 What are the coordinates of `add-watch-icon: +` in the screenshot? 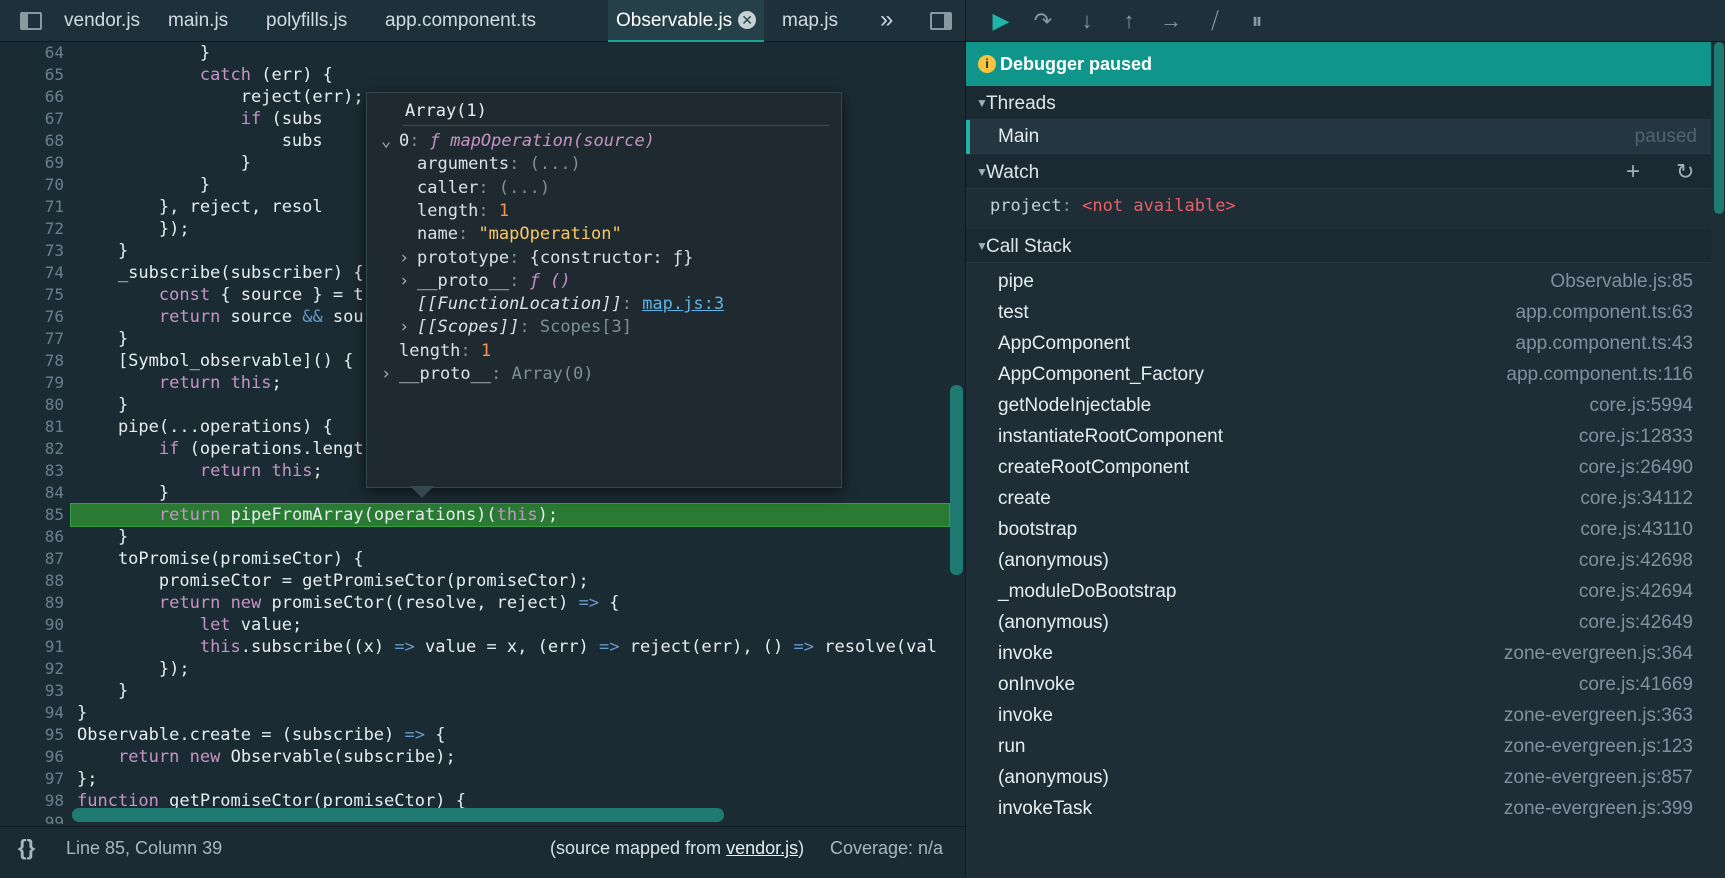 It's located at (1633, 172).